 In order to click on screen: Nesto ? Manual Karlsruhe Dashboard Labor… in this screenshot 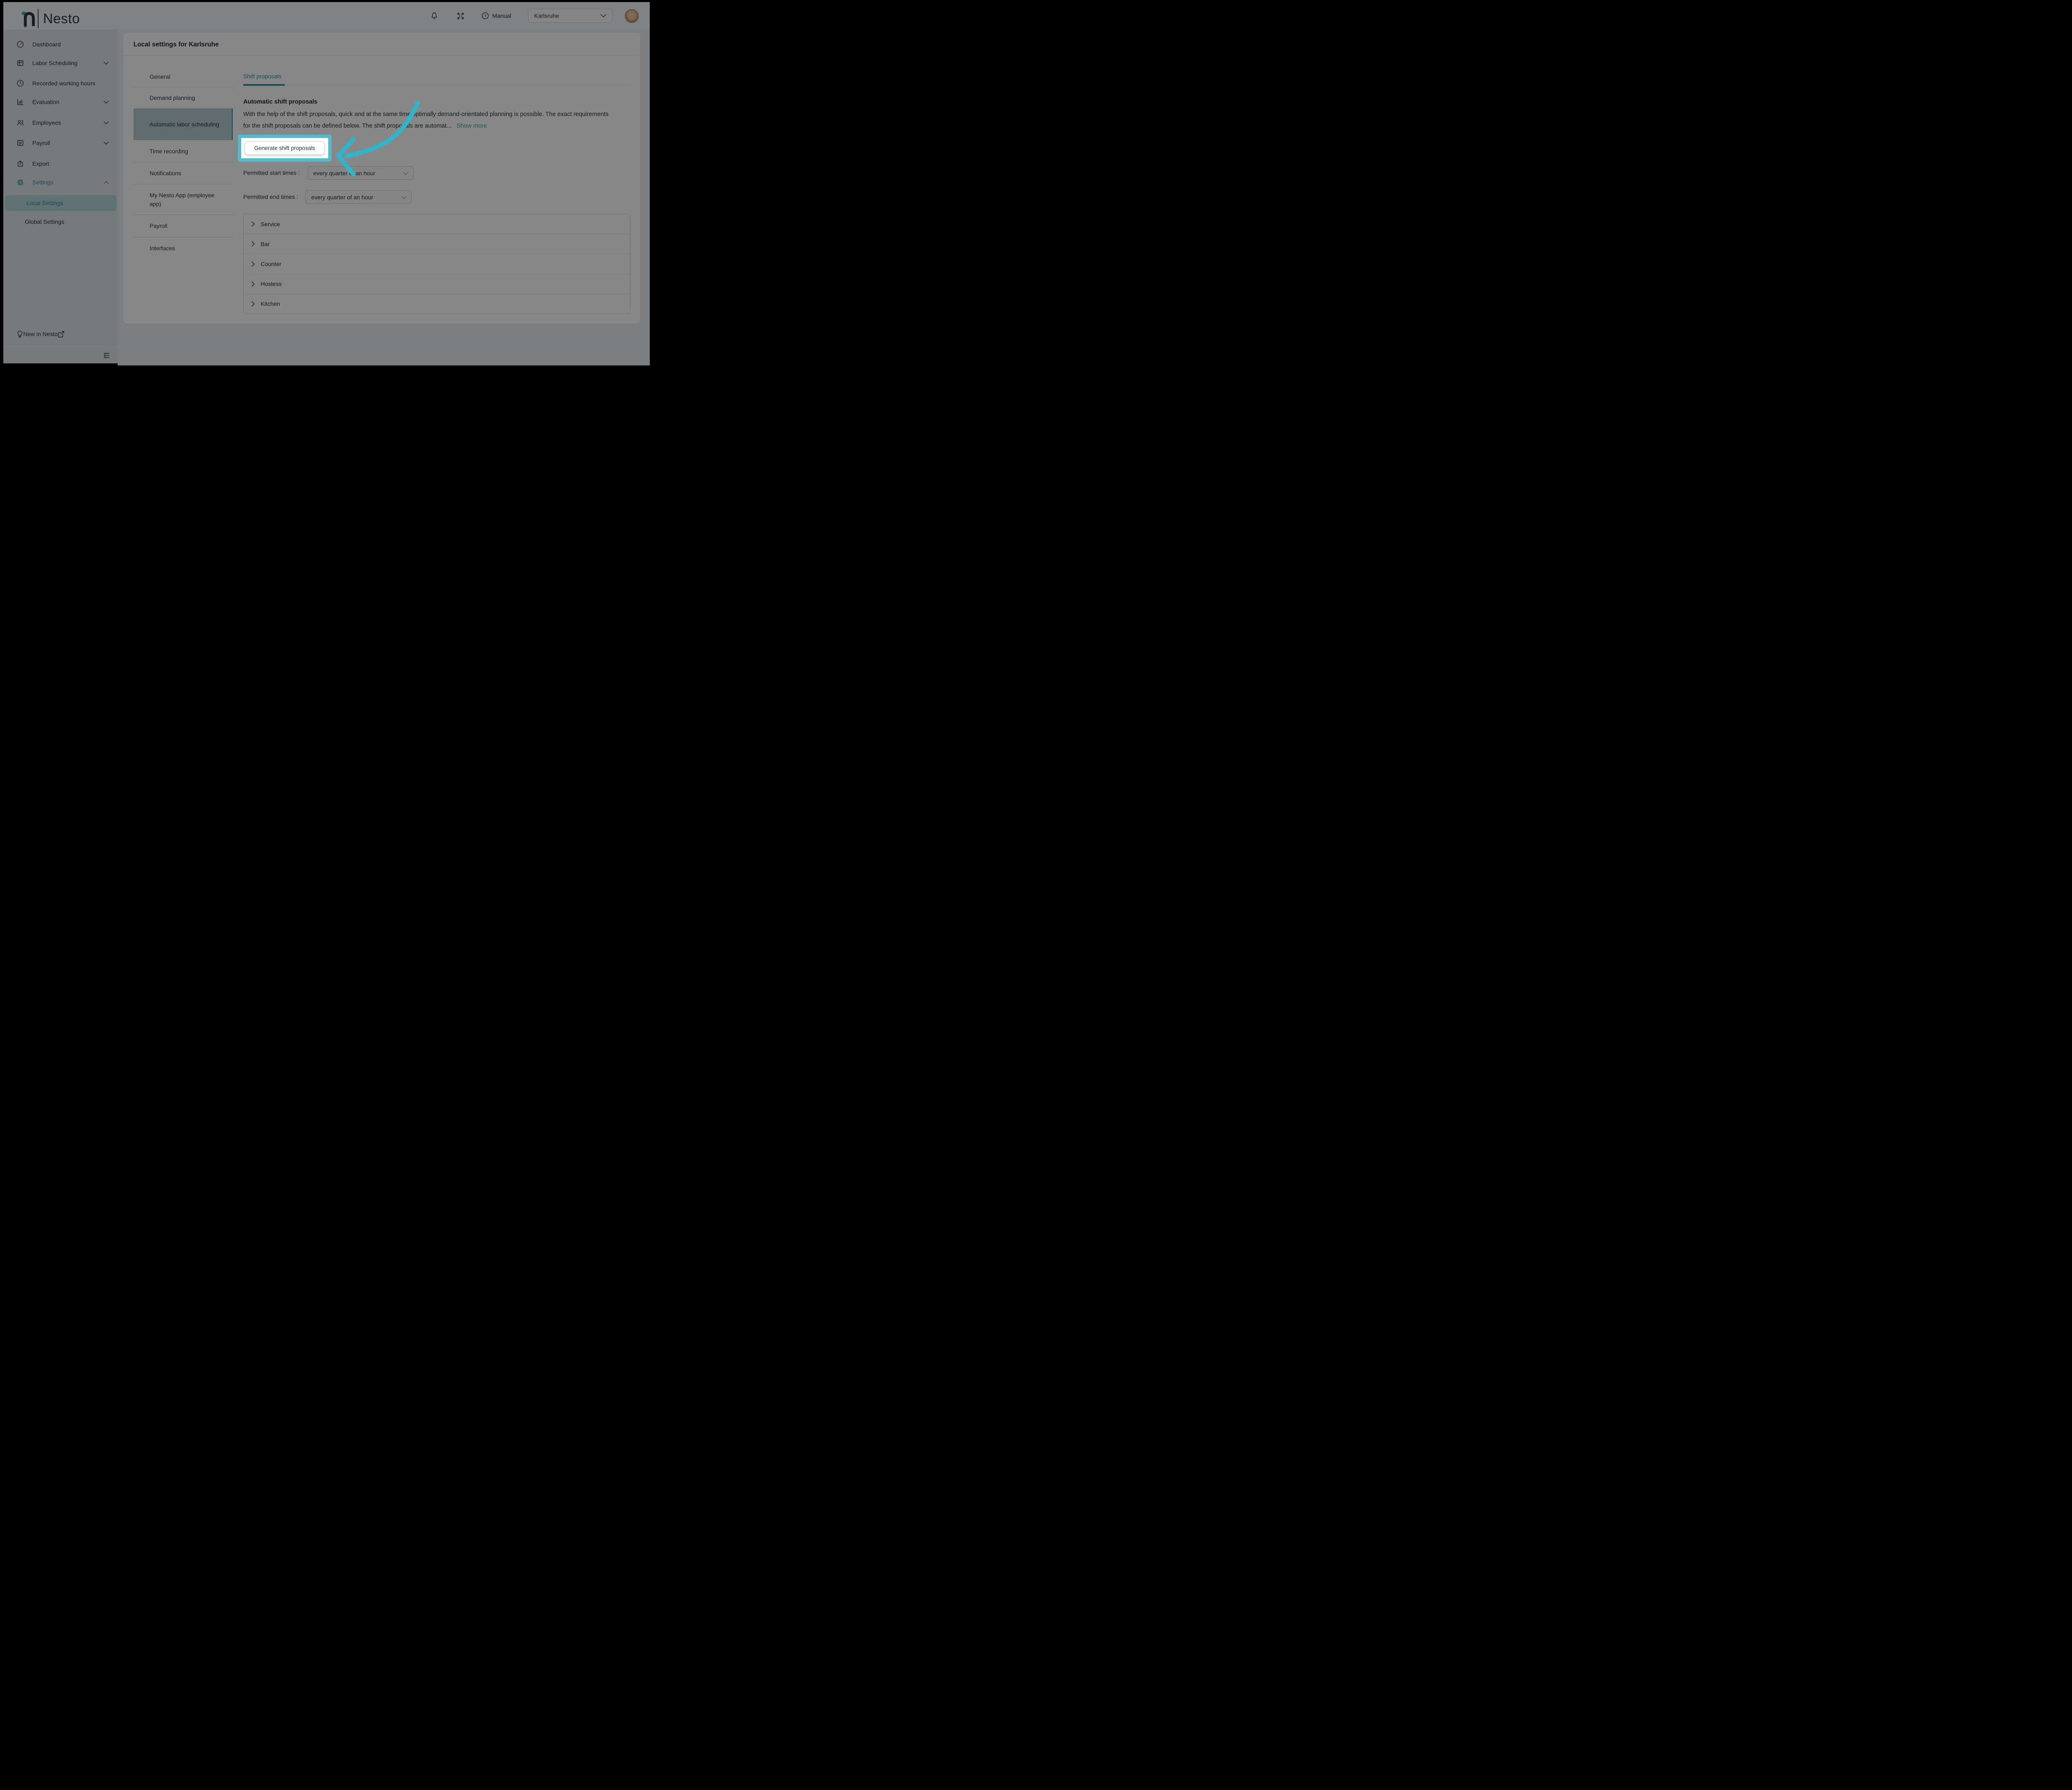, I will do `click(325, 183)`.